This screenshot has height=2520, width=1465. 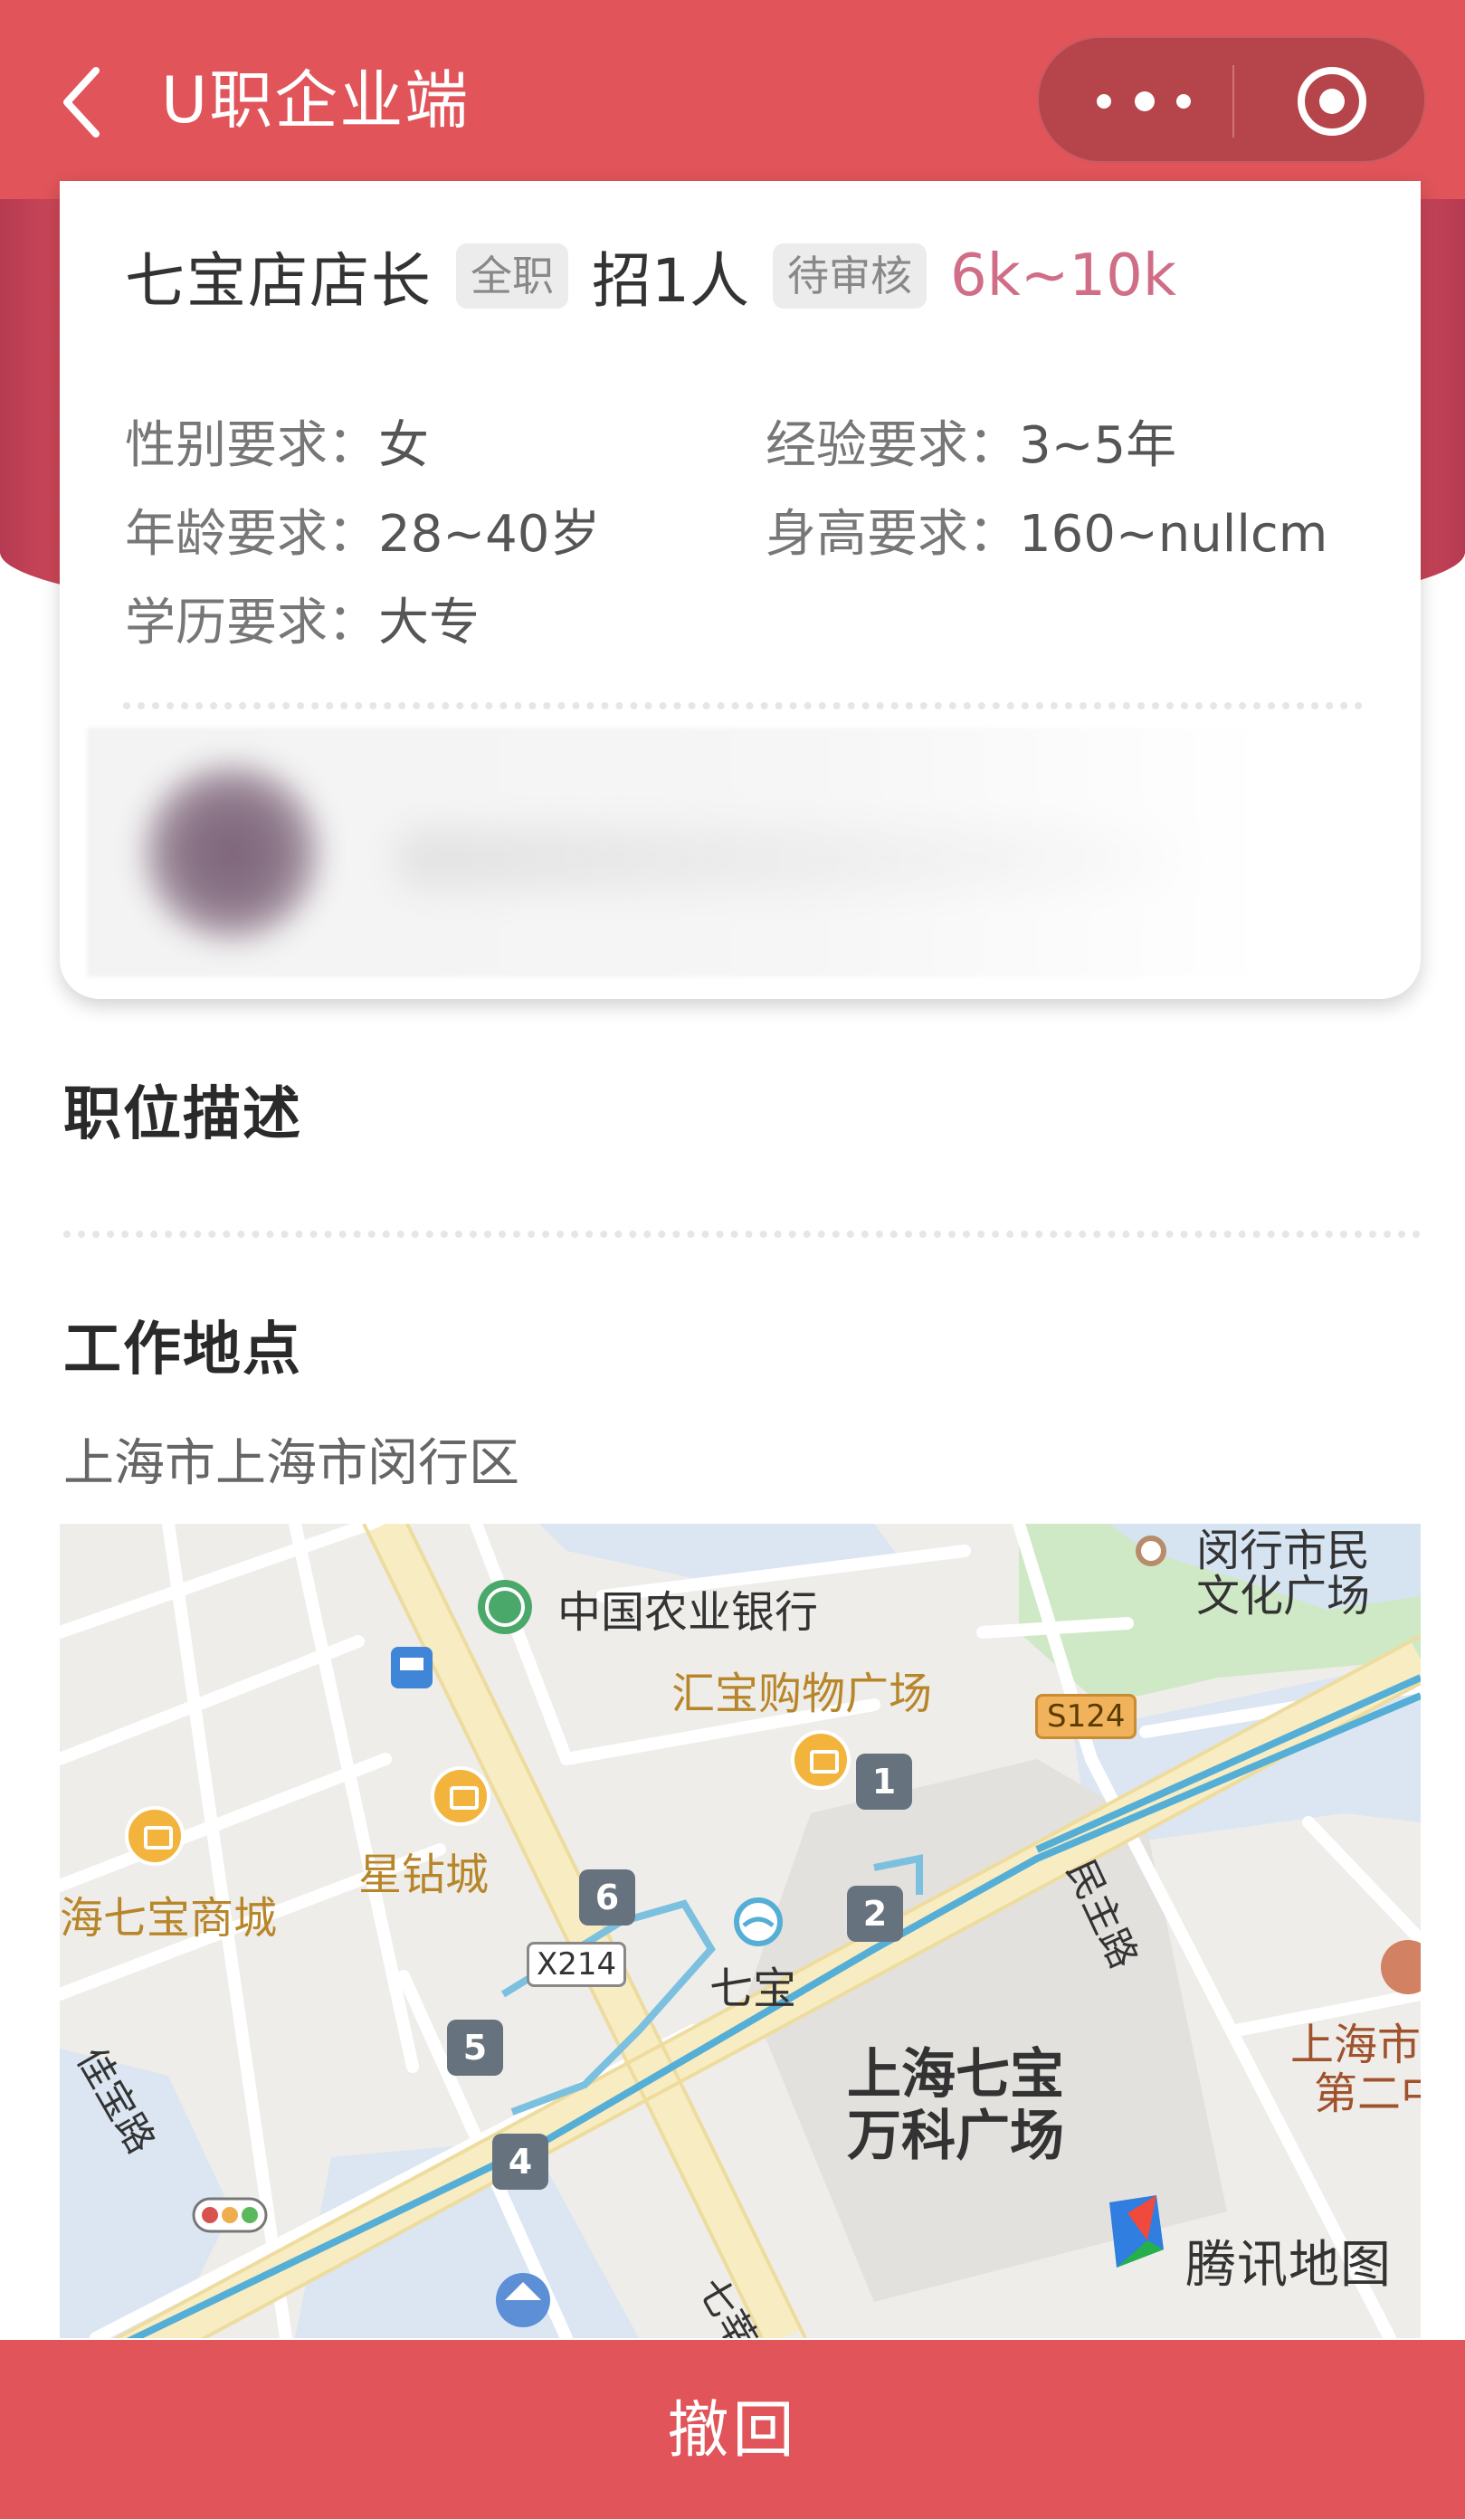 I want to click on hire-count: 招1人, so click(x=670, y=281).